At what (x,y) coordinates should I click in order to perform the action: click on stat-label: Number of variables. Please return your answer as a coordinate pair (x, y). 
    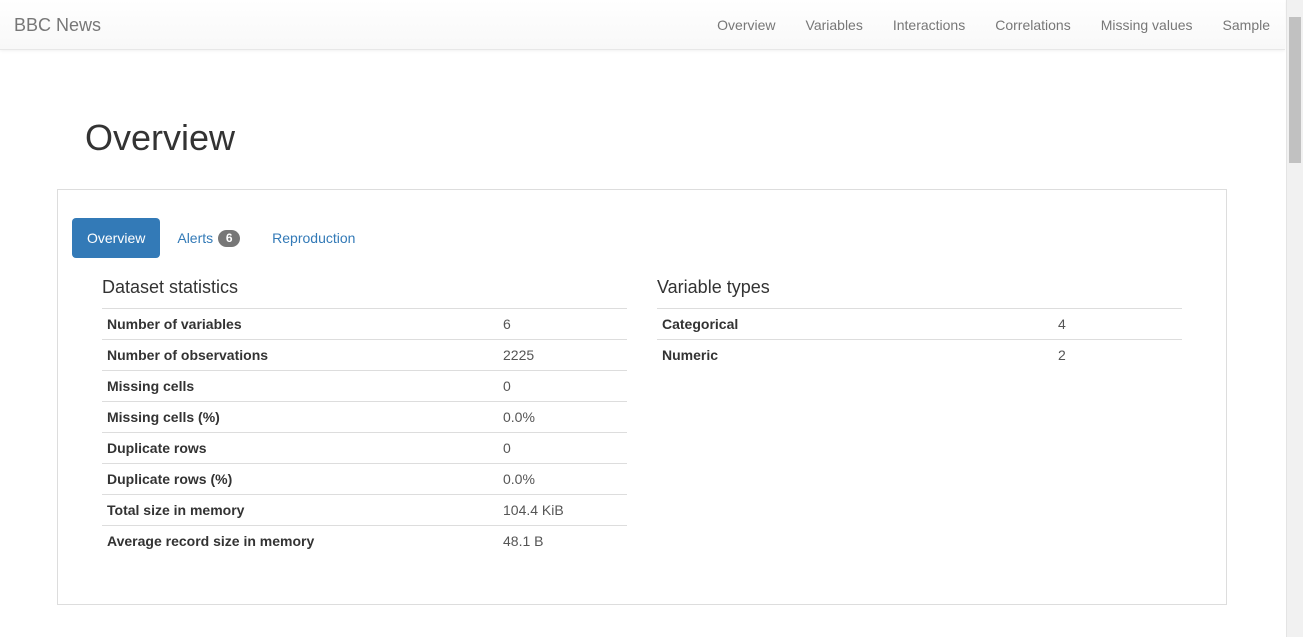
    Looking at the image, I should click on (300, 324).